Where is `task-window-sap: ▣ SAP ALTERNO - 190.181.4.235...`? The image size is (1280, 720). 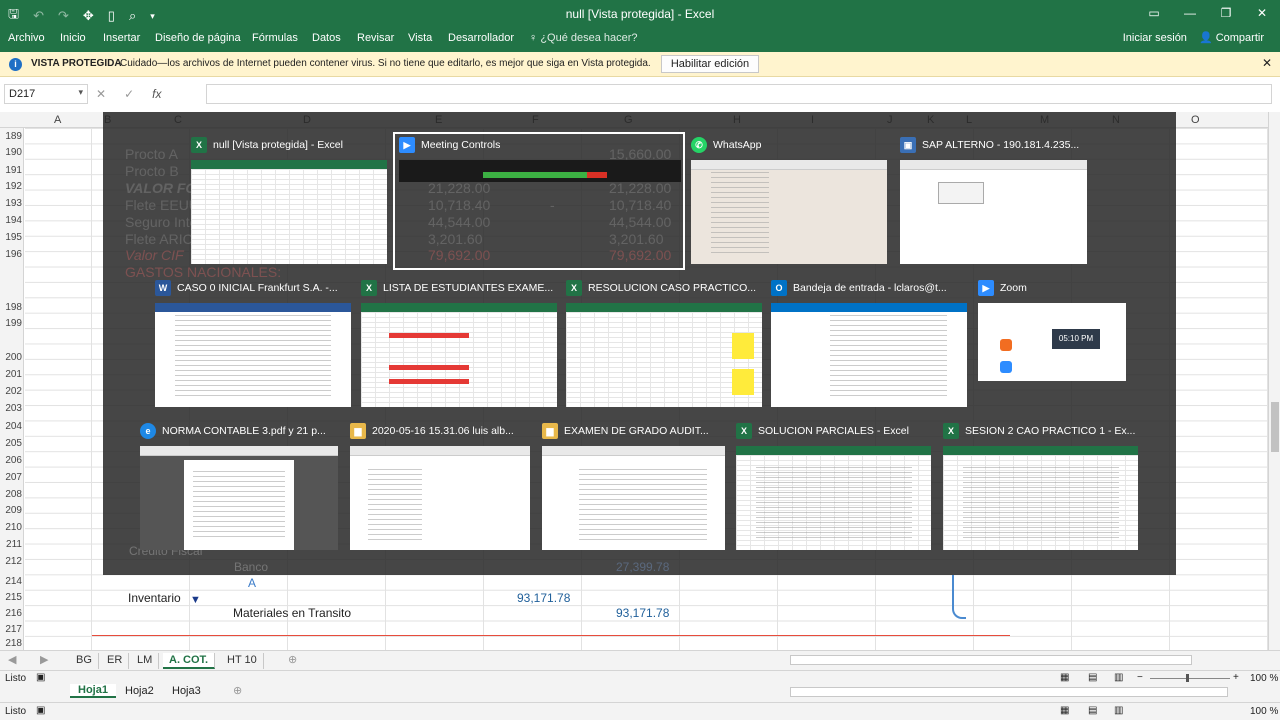 task-window-sap: ▣ SAP ALTERNO - 190.181.4.235... is located at coordinates (993, 200).